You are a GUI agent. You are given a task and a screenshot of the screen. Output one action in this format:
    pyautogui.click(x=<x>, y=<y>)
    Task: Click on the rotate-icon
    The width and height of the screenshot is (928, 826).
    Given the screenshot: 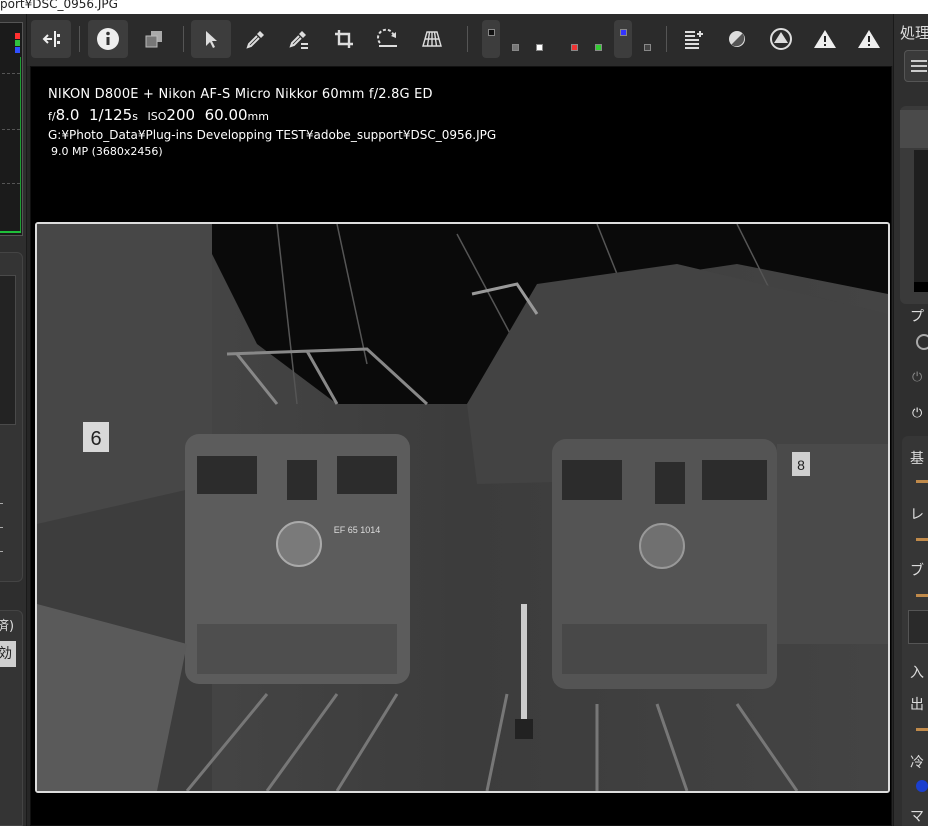 What is the action you would take?
    pyautogui.click(x=388, y=39)
    